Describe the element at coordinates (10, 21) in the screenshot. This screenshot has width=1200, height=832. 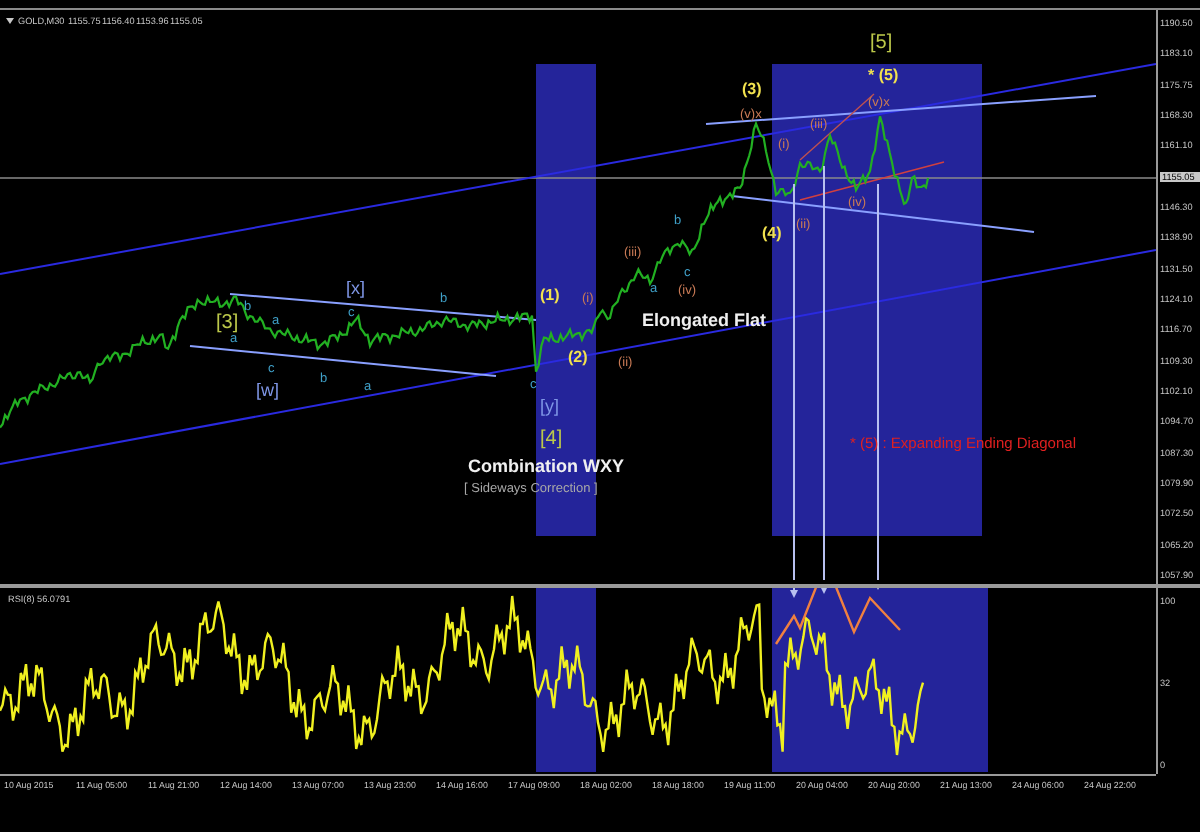
I see `dropdown-icon` at that location.